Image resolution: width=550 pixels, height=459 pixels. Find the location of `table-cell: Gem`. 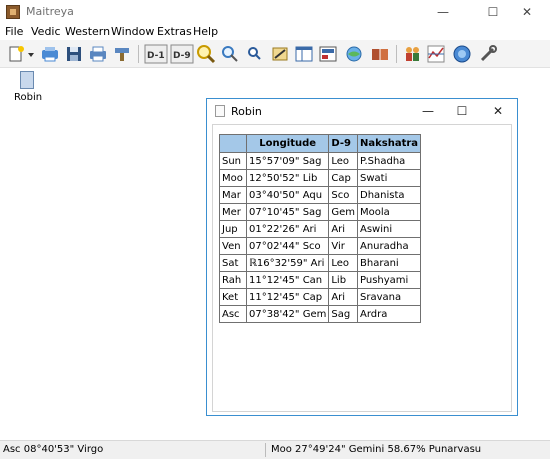

table-cell: Gem is located at coordinates (343, 212).